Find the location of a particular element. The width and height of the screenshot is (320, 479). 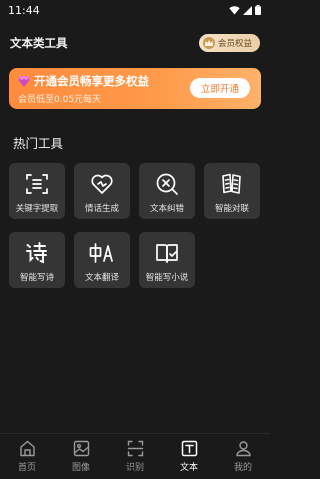

nav-label-profile: 我的 is located at coordinates (242, 468).